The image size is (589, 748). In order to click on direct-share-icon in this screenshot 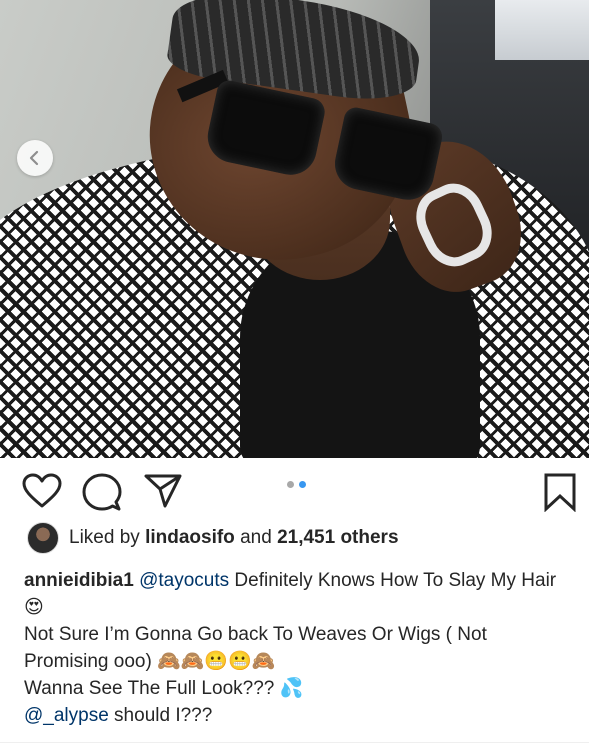, I will do `click(163, 491)`.